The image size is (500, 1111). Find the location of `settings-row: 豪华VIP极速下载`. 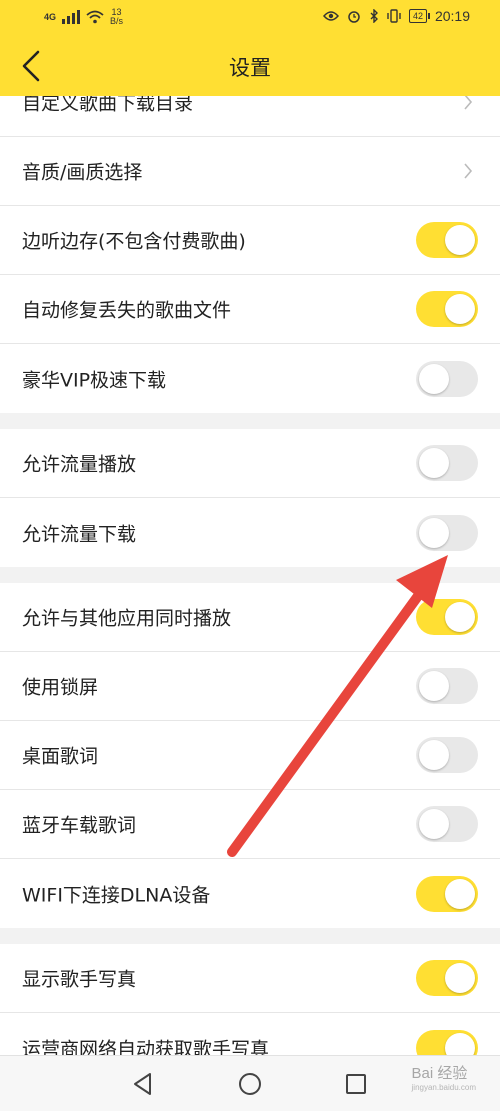

settings-row: 豪华VIP极速下载 is located at coordinates (250, 378).